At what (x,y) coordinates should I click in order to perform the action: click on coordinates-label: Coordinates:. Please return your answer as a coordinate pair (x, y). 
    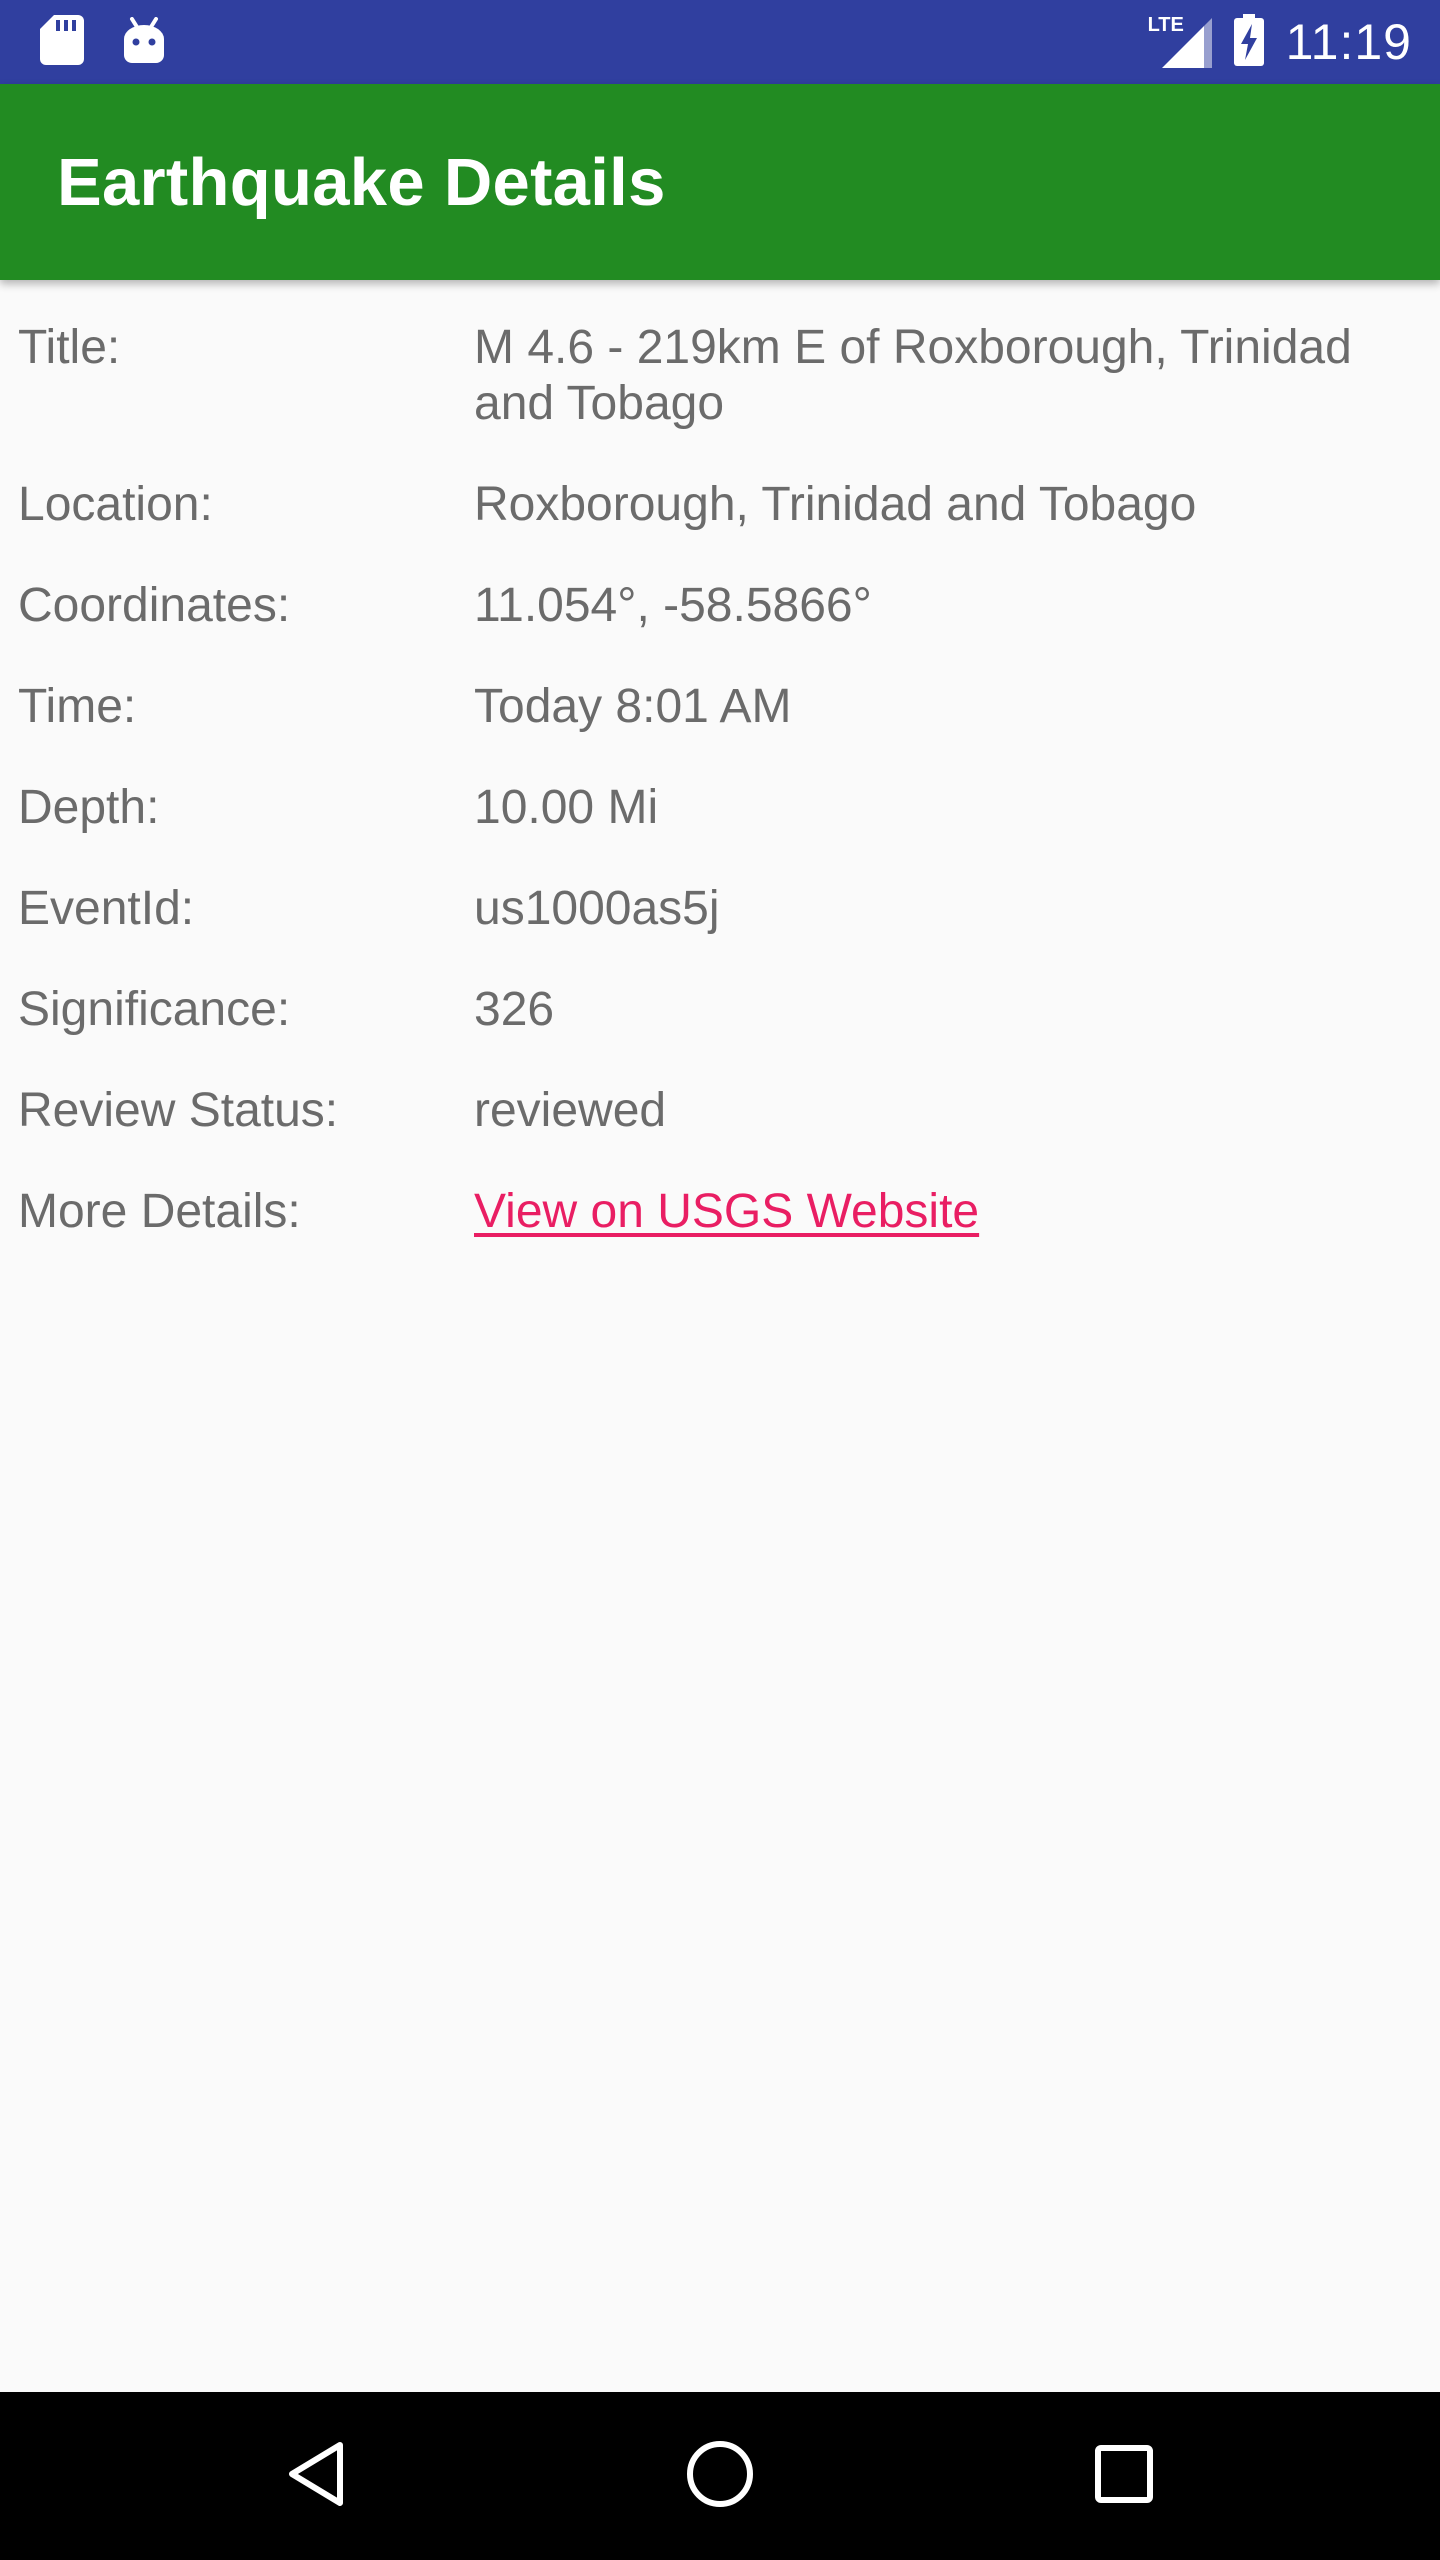
    Looking at the image, I should click on (154, 605).